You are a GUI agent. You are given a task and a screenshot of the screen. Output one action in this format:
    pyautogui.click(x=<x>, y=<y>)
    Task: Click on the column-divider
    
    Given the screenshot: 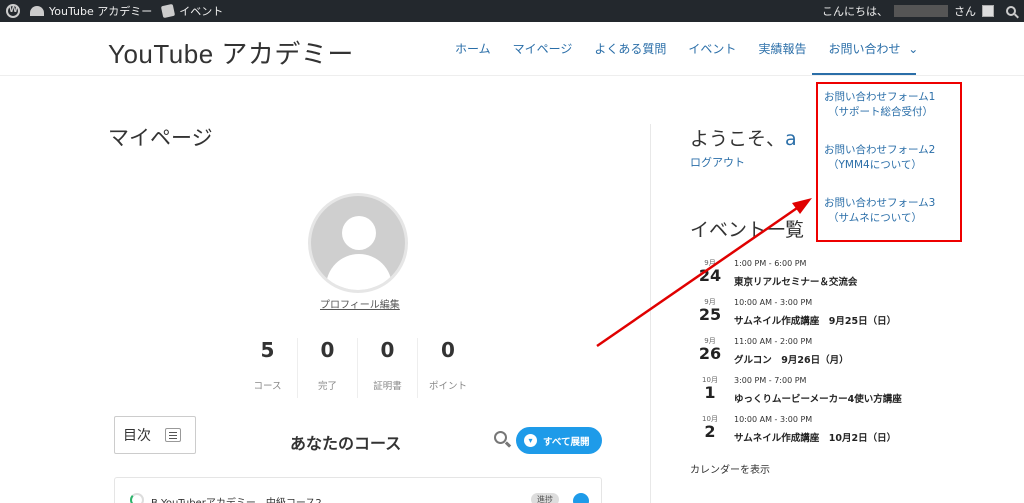 What is the action you would take?
    pyautogui.click(x=650, y=313)
    